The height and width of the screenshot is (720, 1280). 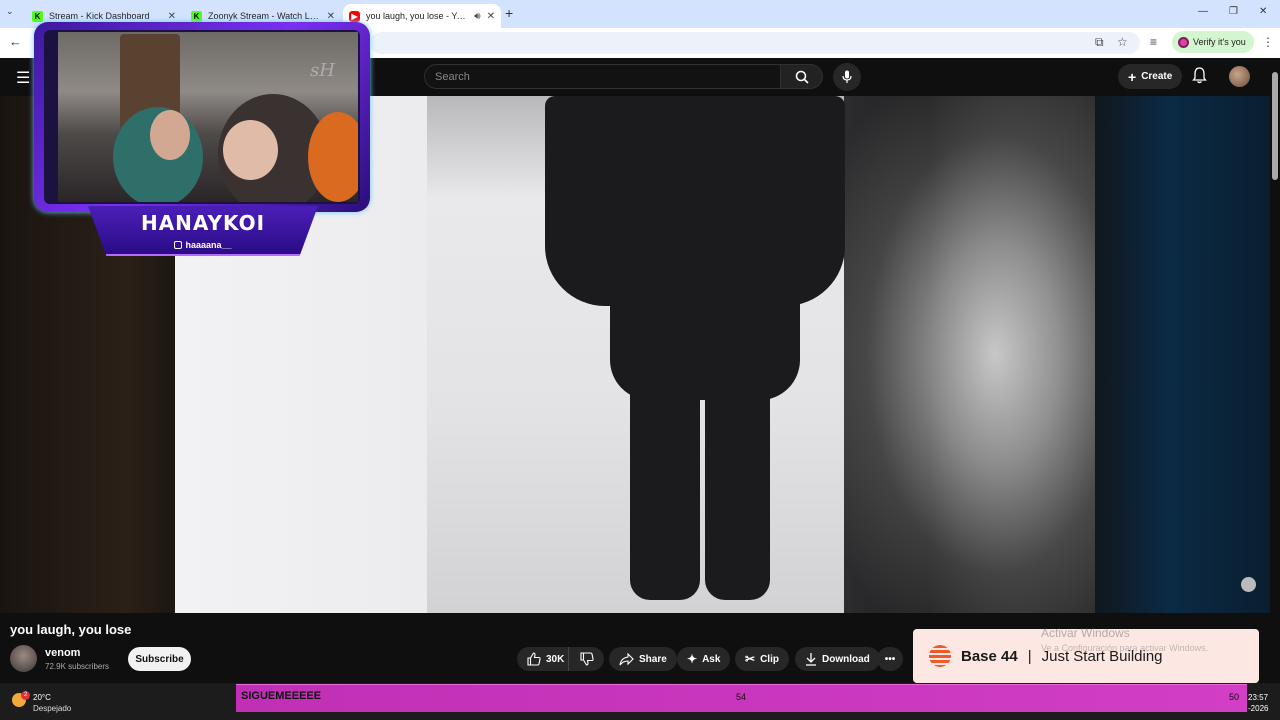 What do you see at coordinates (534, 659) in the screenshot?
I see `thumbs-up-icon` at bounding box center [534, 659].